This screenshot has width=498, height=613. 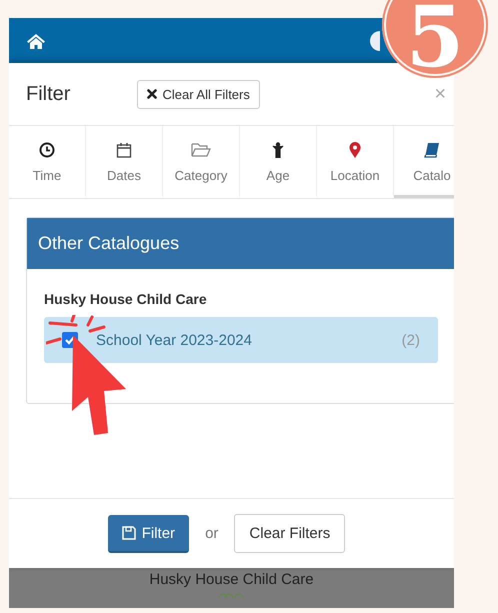 What do you see at coordinates (47, 150) in the screenshot?
I see `clock-icon` at bounding box center [47, 150].